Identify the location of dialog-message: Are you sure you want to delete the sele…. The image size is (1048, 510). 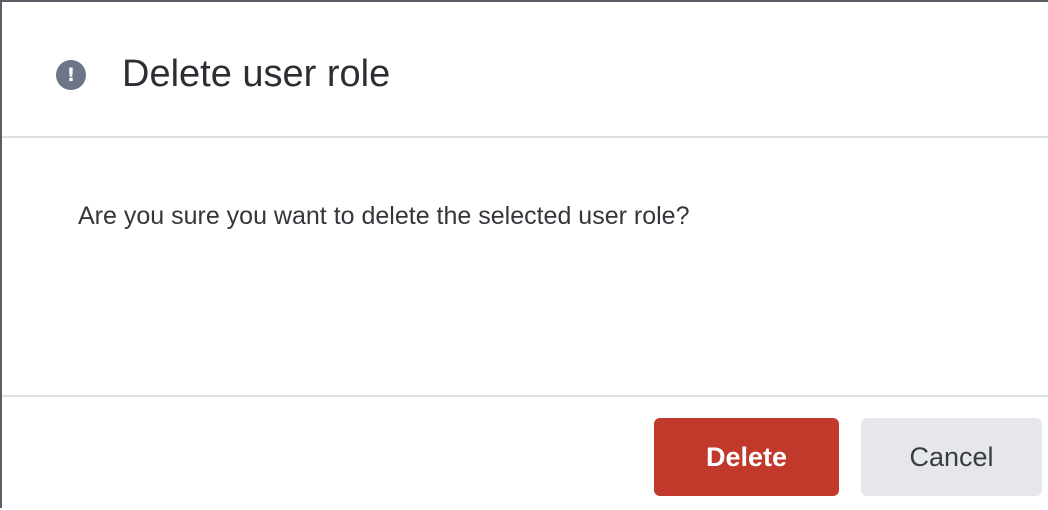
(384, 216).